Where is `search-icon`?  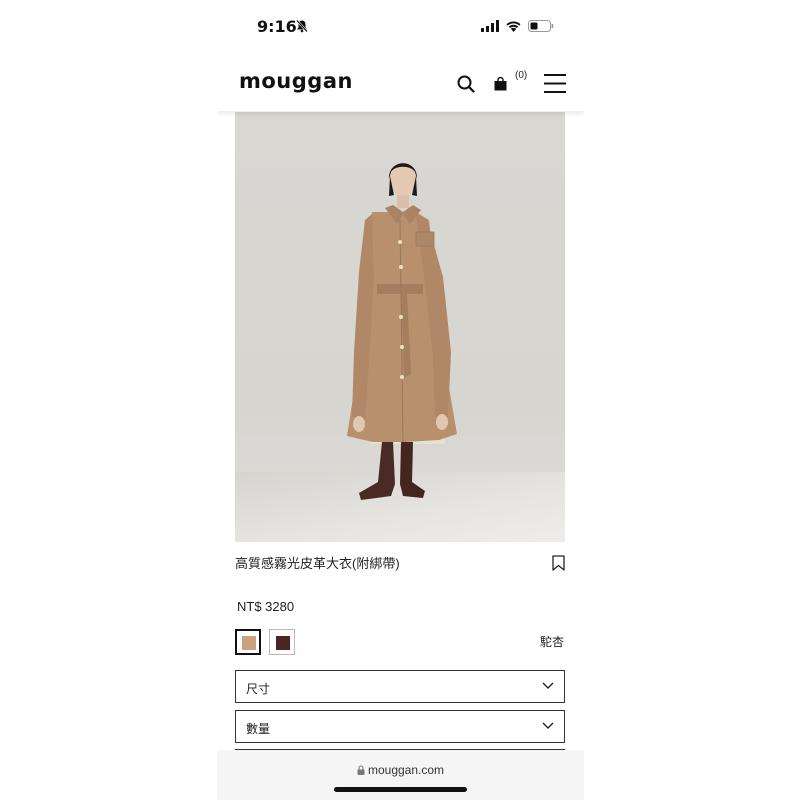 search-icon is located at coordinates (466, 84).